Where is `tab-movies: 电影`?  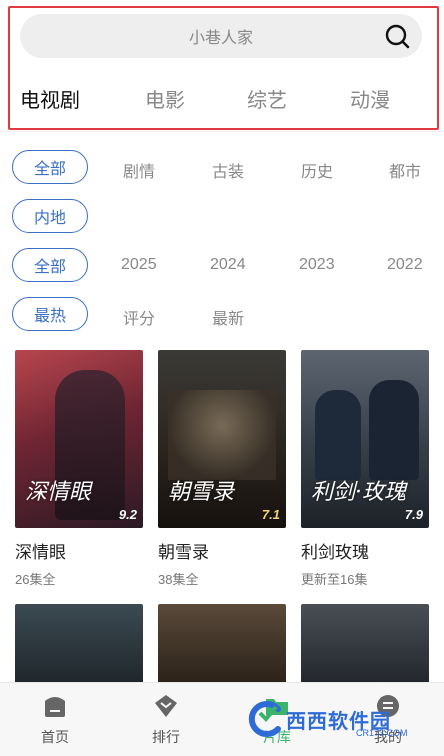
tab-movies: 电影 is located at coordinates (165, 98).